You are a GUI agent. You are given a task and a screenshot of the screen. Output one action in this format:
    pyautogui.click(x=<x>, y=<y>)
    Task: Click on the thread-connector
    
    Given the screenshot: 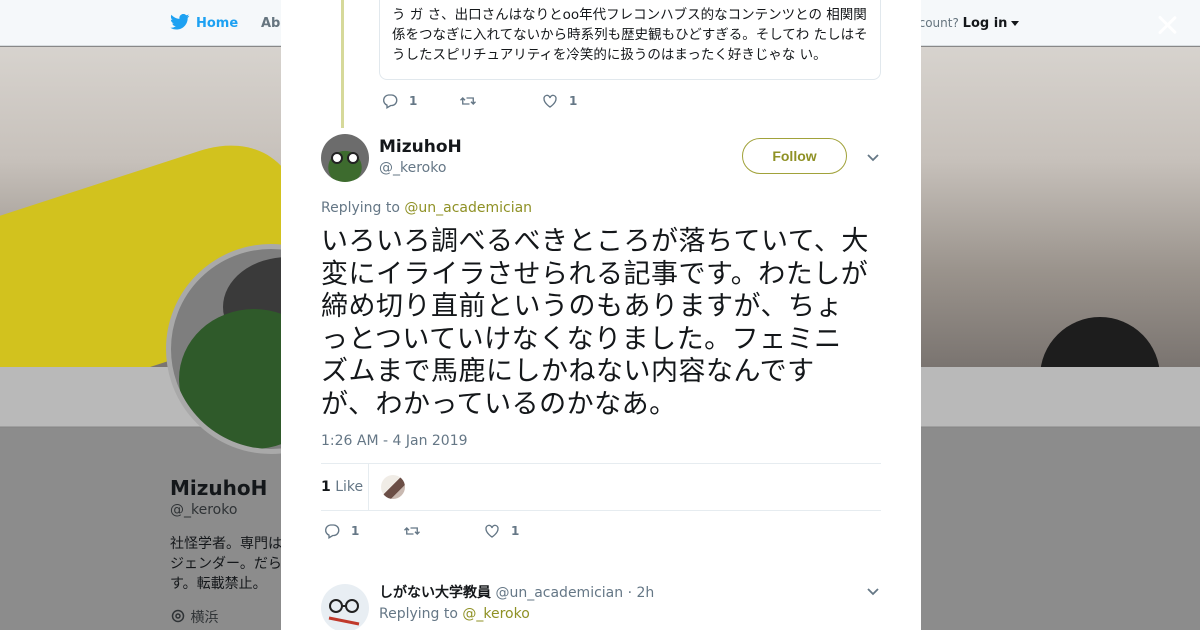 What is the action you would take?
    pyautogui.click(x=342, y=64)
    